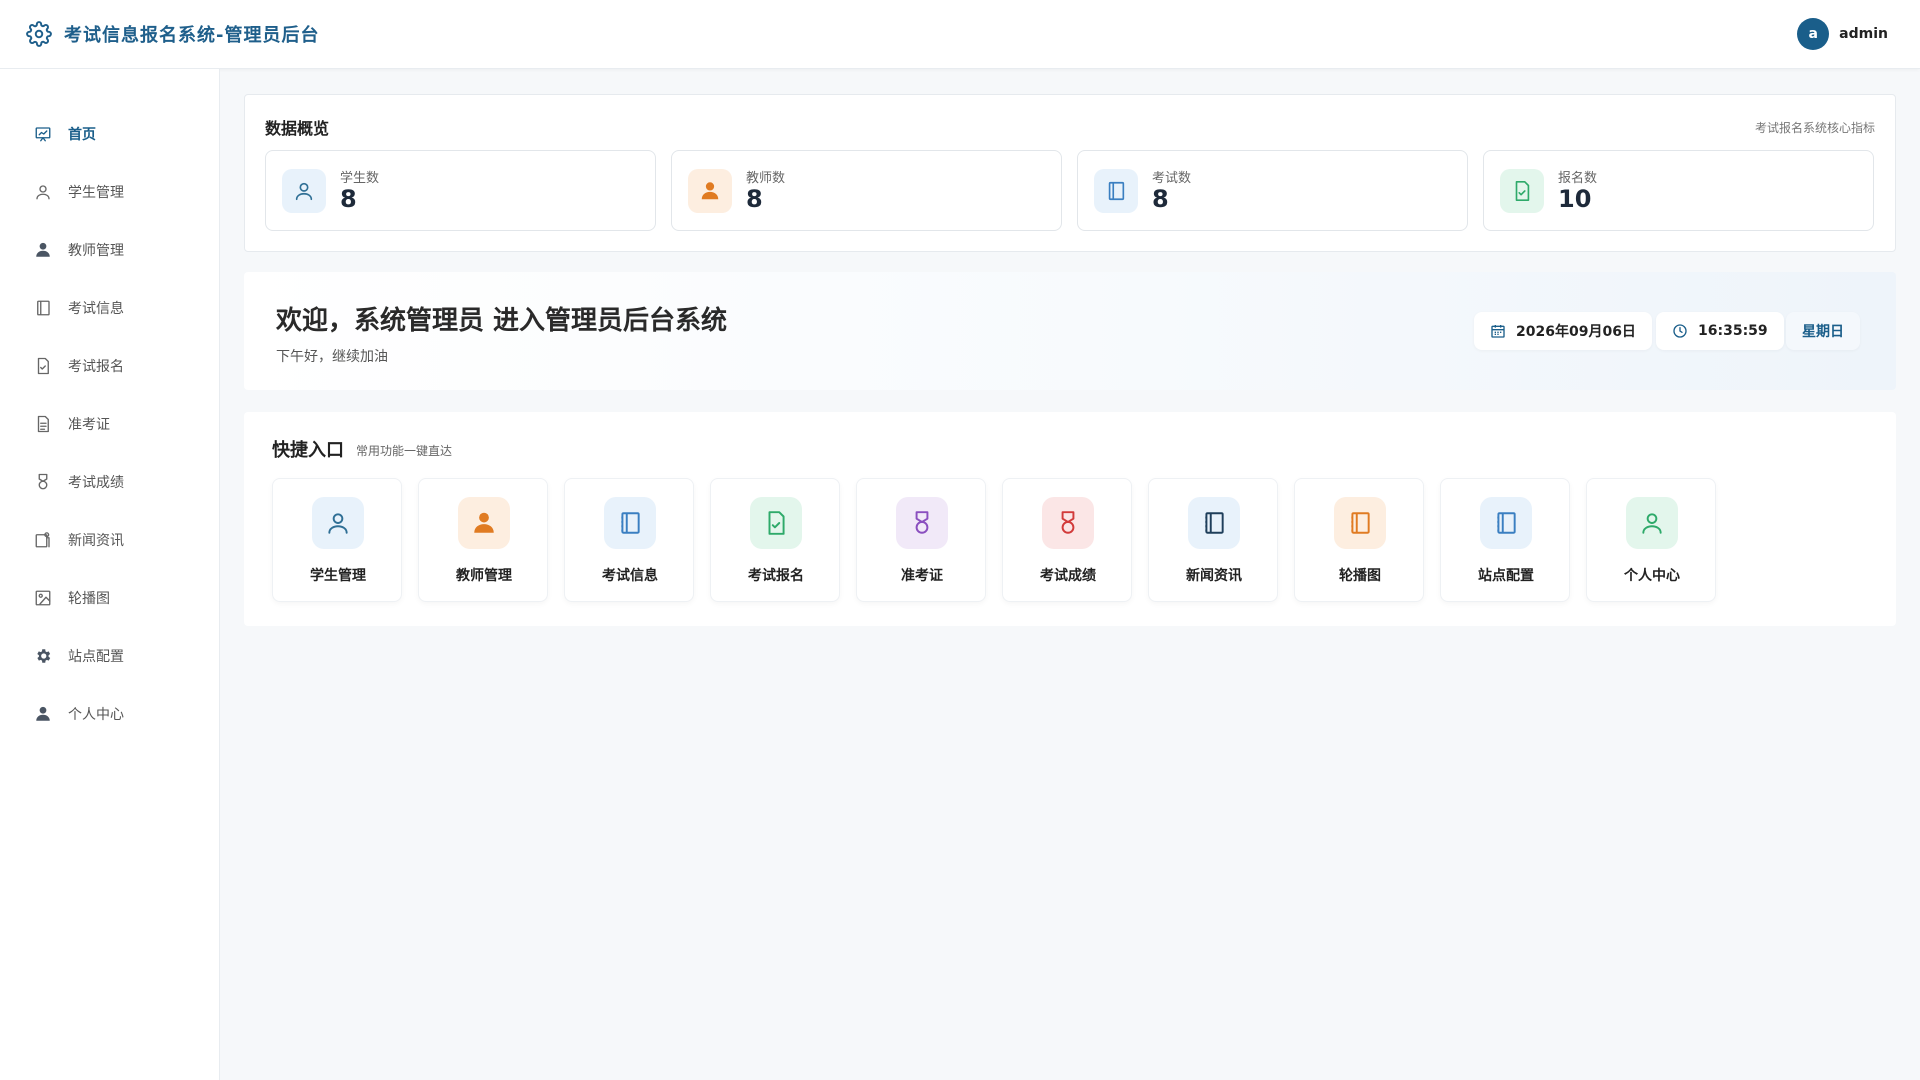  I want to click on app-title: 考试信息报名系统-管理员后台, so click(192, 35).